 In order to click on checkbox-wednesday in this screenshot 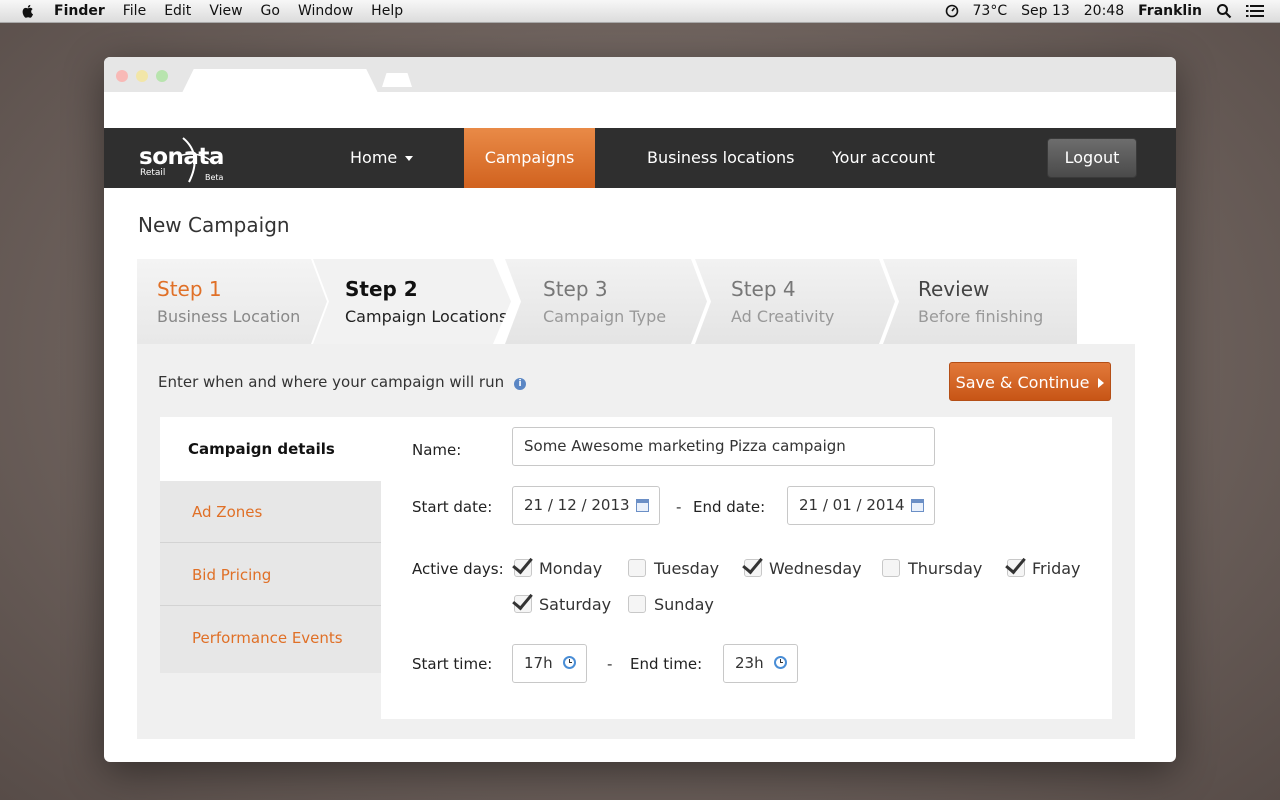, I will do `click(752, 564)`.